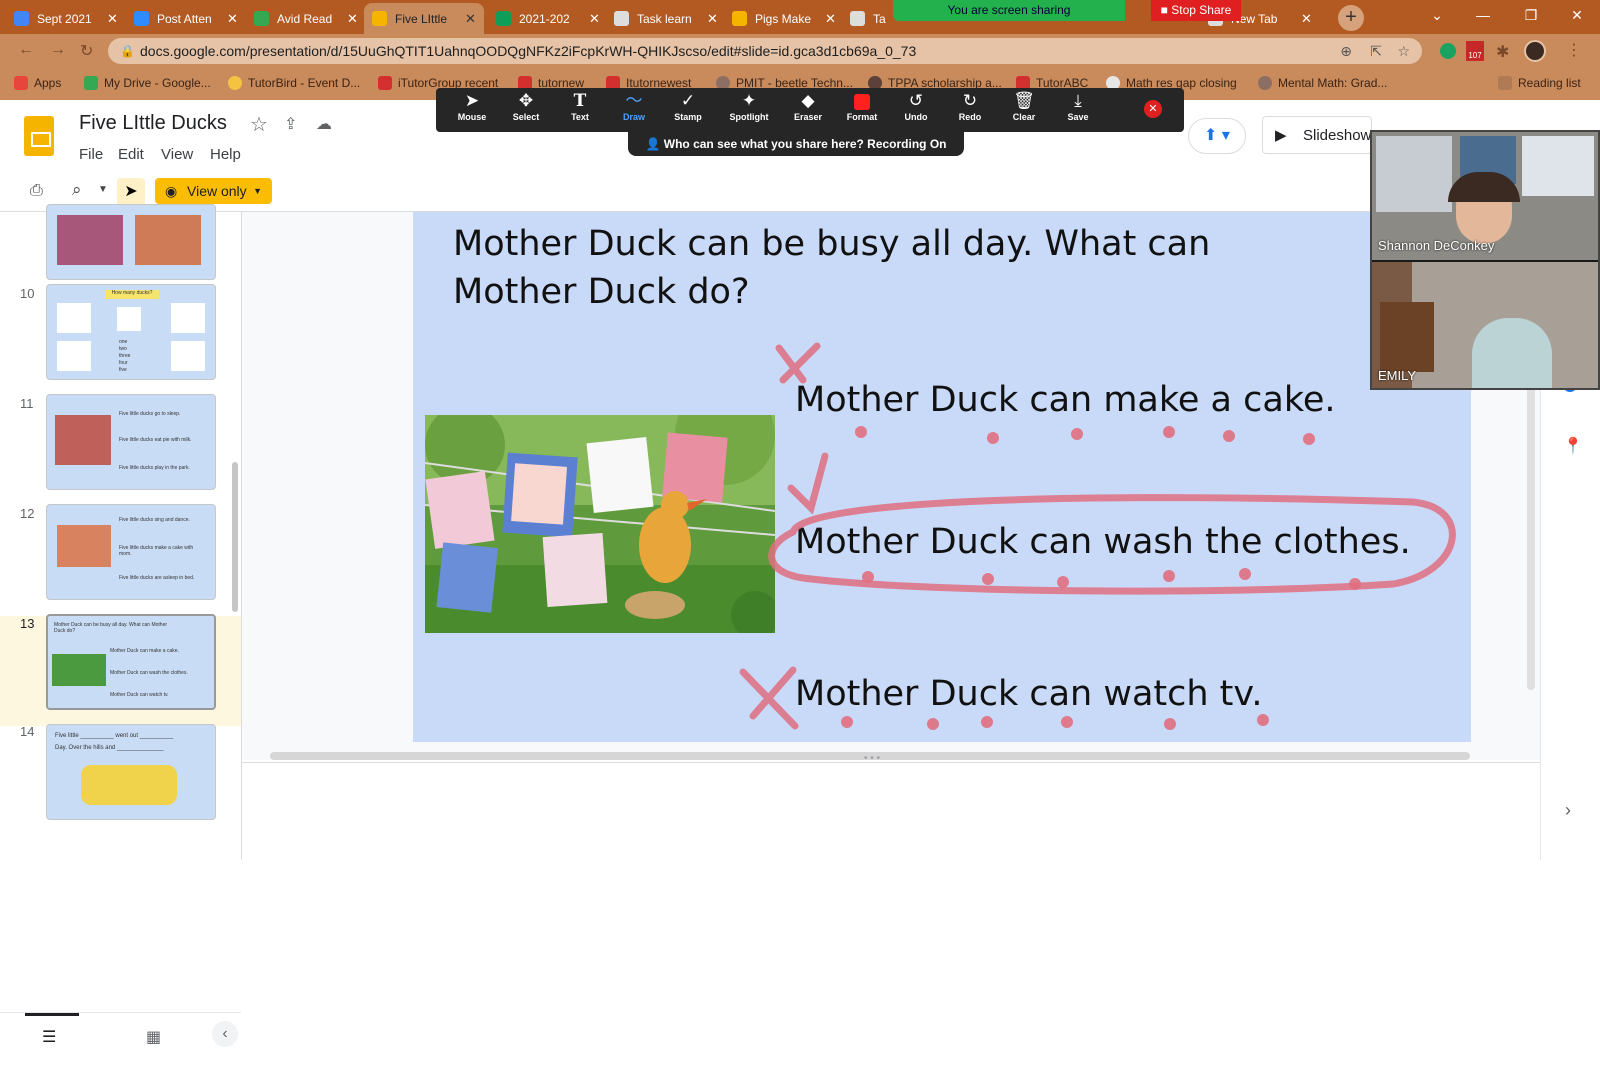 The width and height of the screenshot is (1600, 1072). Describe the element at coordinates (526, 100) in the screenshot. I see `move-icon: ✥` at that location.